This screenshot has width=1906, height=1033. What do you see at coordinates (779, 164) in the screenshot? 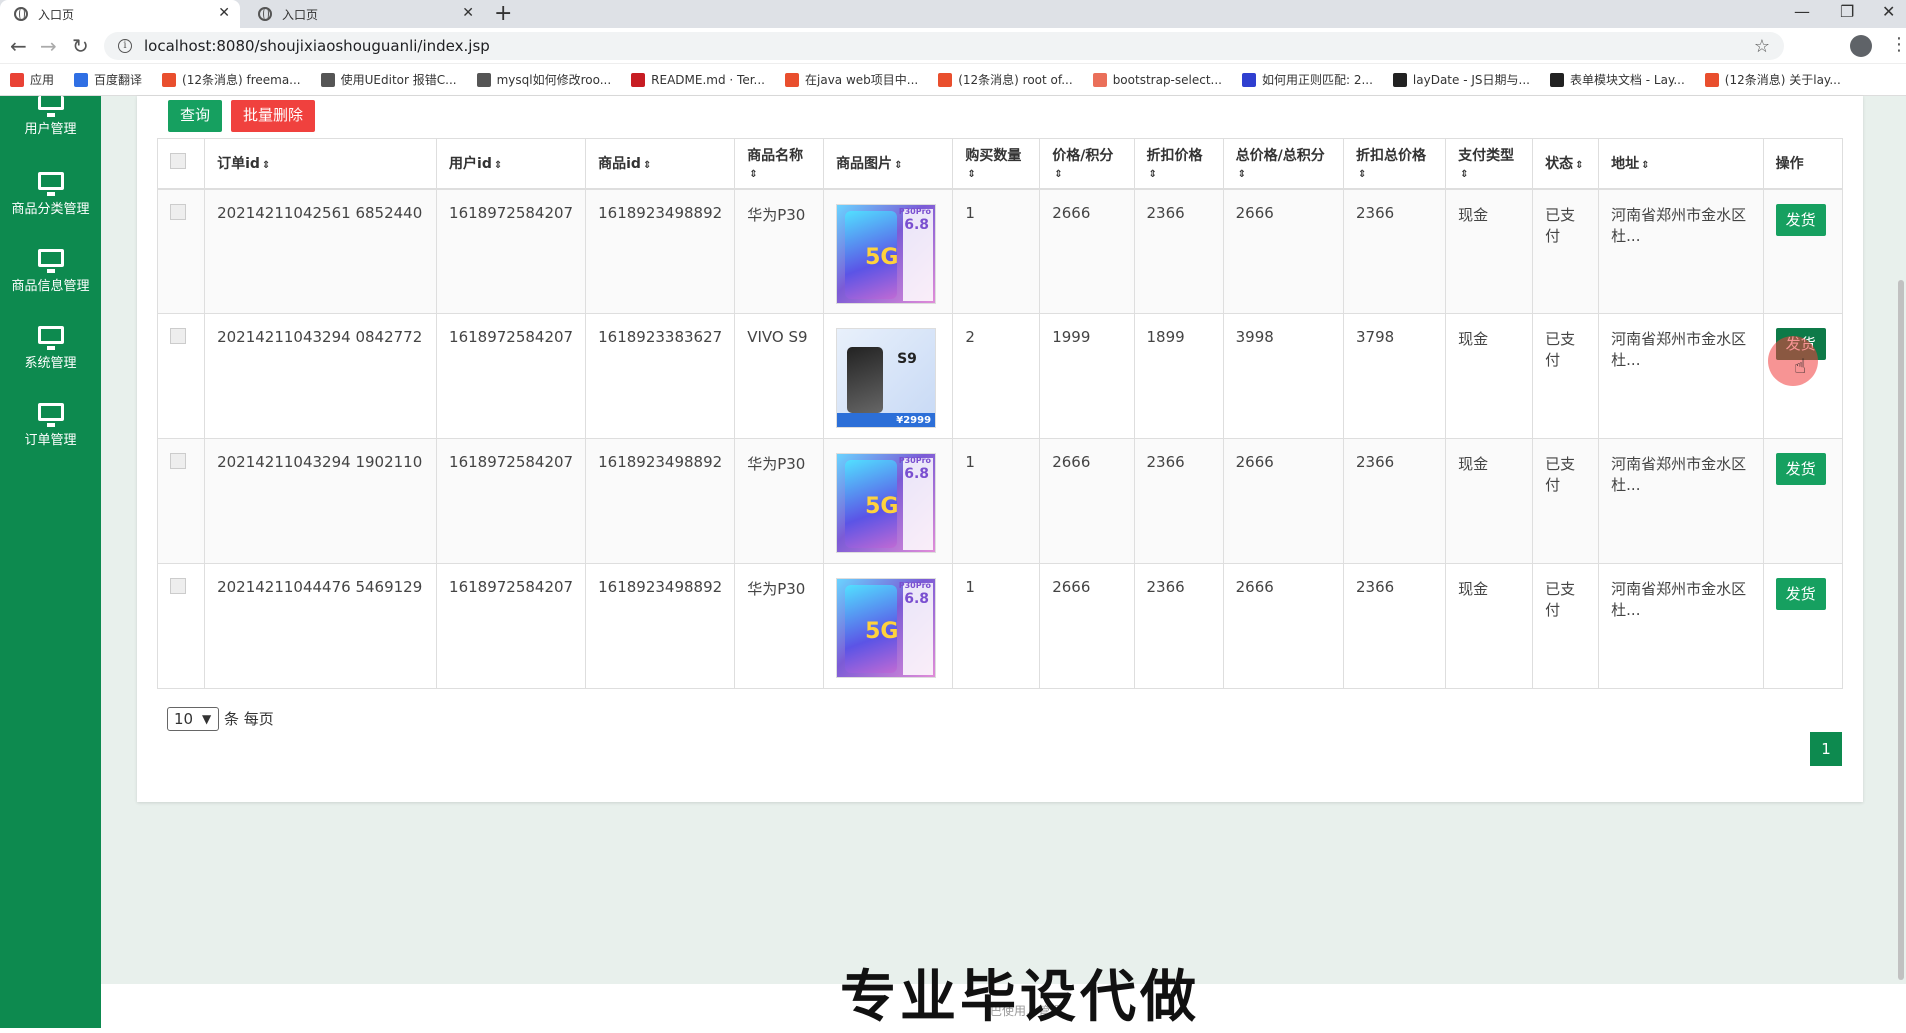
I see `column-header: 商品名称 ⇕` at bounding box center [779, 164].